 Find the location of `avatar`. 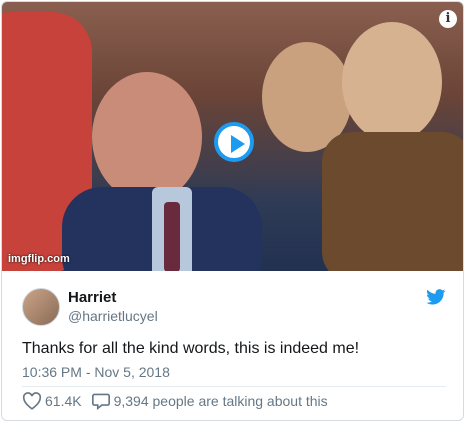

avatar is located at coordinates (41, 307).